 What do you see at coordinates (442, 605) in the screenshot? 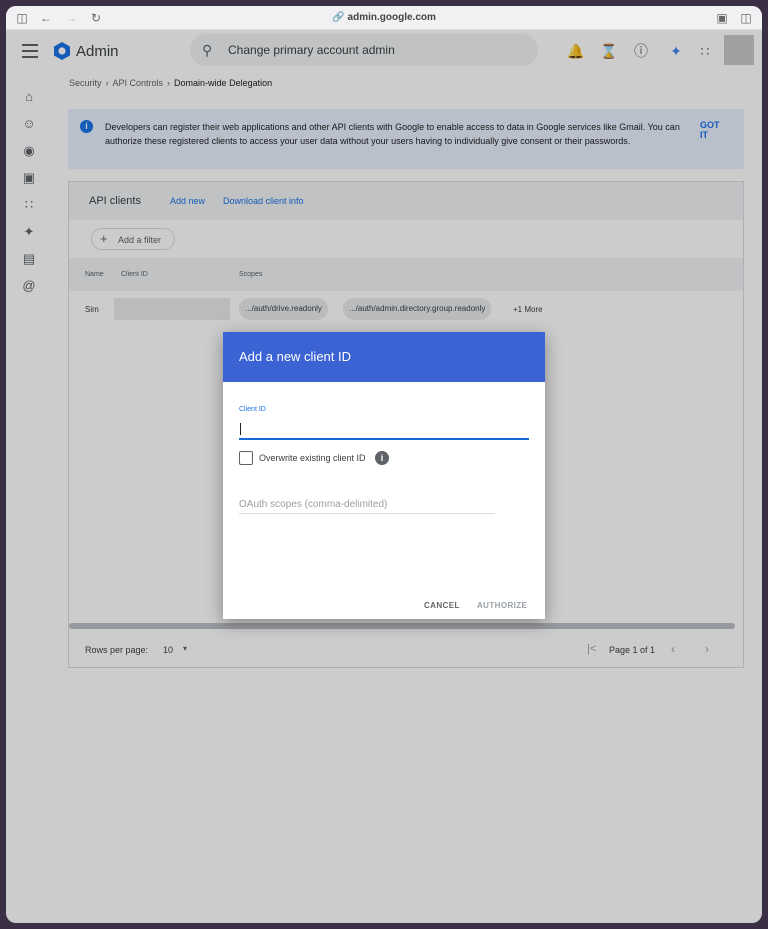
I see `cancel-button: CANCEL` at bounding box center [442, 605].